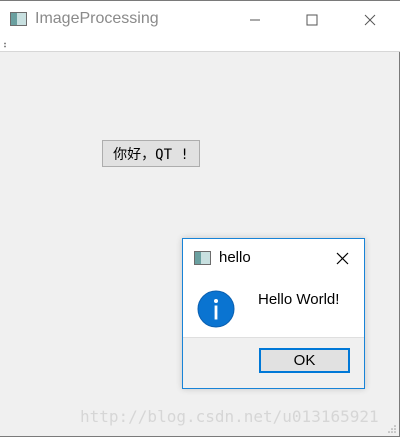 The height and width of the screenshot is (439, 402). I want to click on dialog-button-bar: OK, so click(273, 362).